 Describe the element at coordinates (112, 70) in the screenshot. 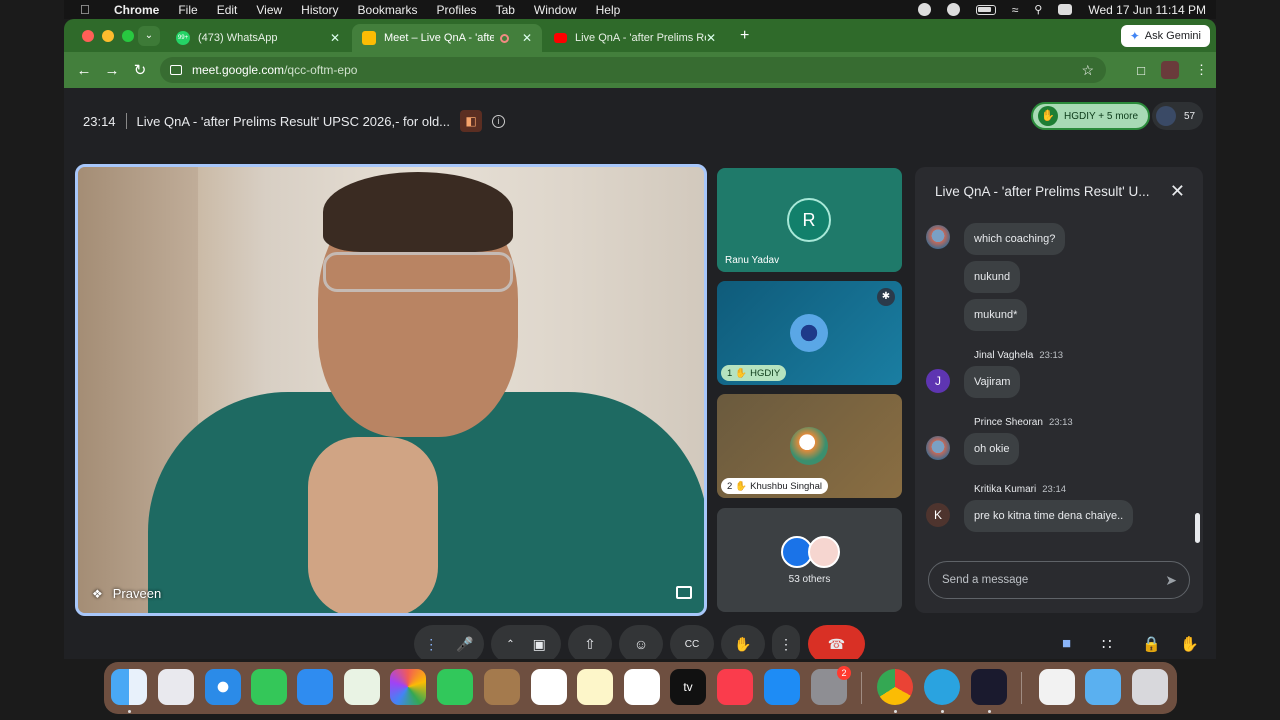

I see `forward-icon: →` at that location.